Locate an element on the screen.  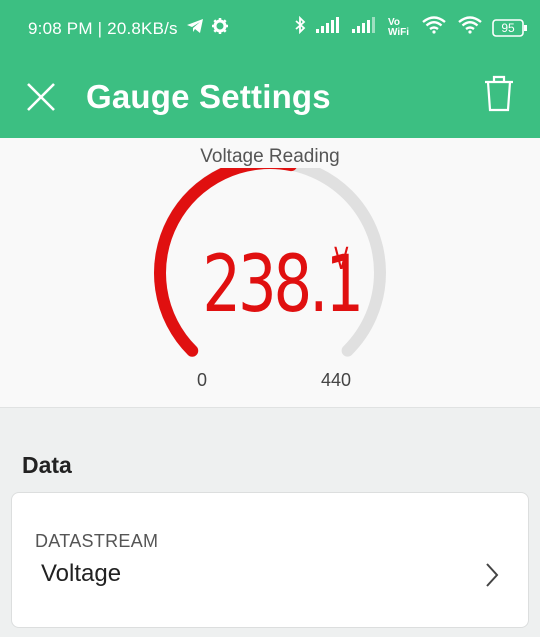
gauge-value-display: 238.1 V is located at coordinates (272, 285).